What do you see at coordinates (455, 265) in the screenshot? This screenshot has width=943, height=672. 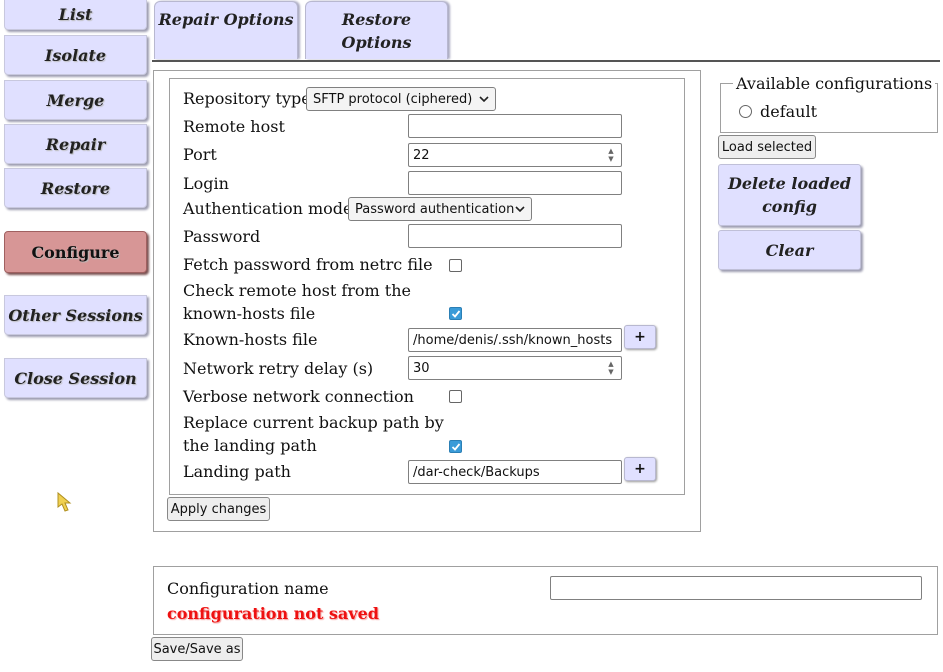 I see `netrc-checkbox` at bounding box center [455, 265].